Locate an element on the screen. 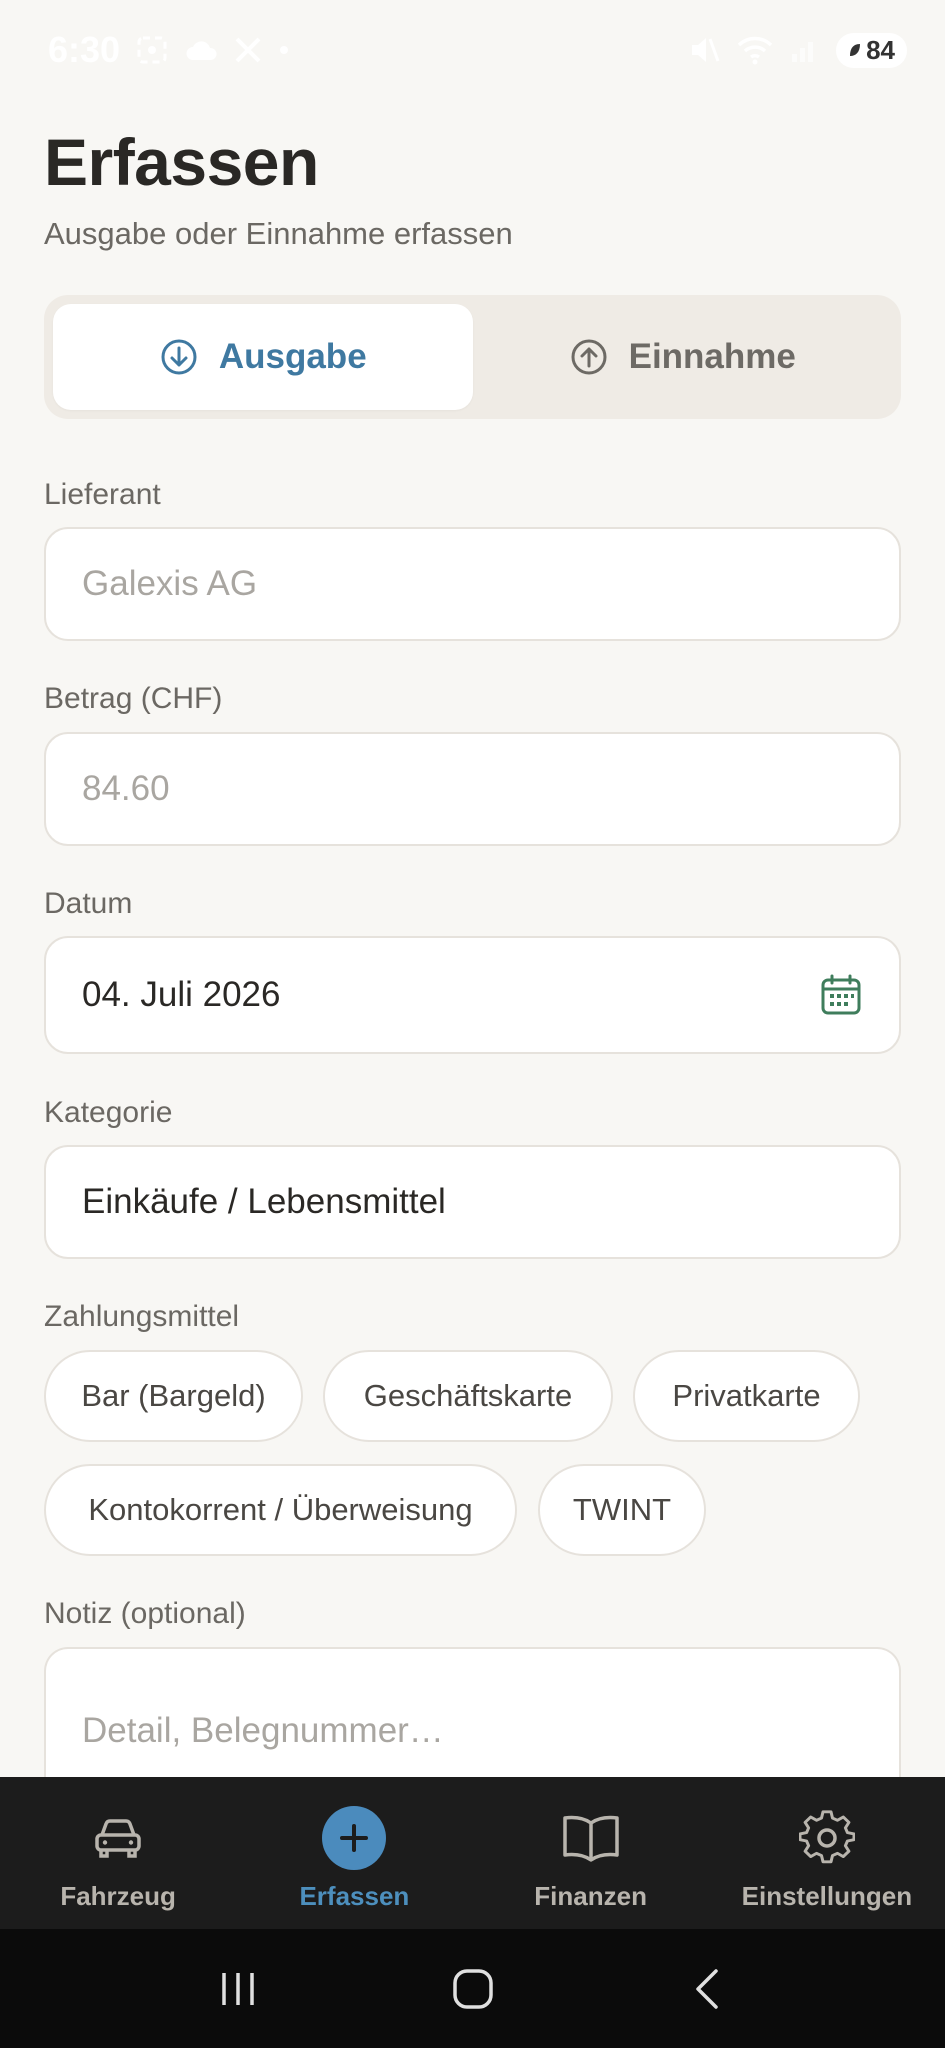 This screenshot has height=2048, width=945. status-left: 6:30 is located at coordinates (169, 50).